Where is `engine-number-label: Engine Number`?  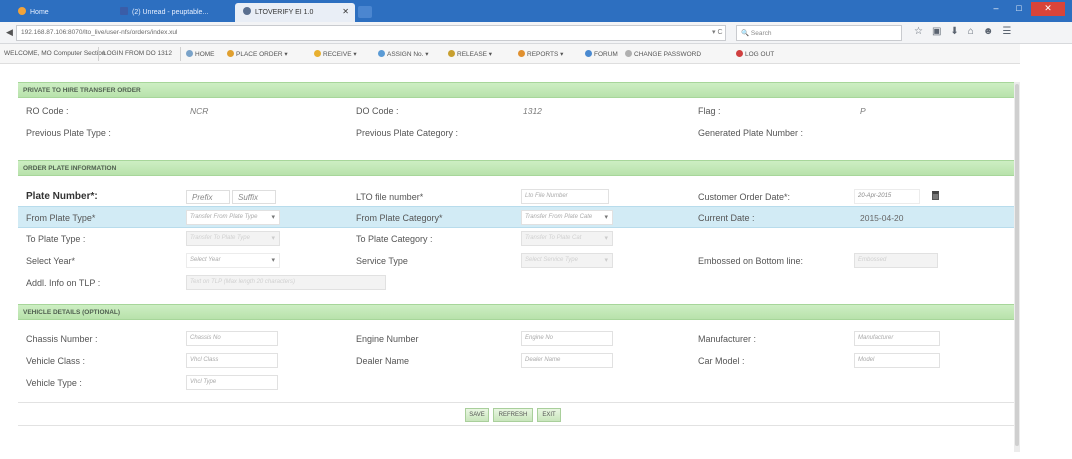
engine-number-label: Engine Number is located at coordinates (387, 339).